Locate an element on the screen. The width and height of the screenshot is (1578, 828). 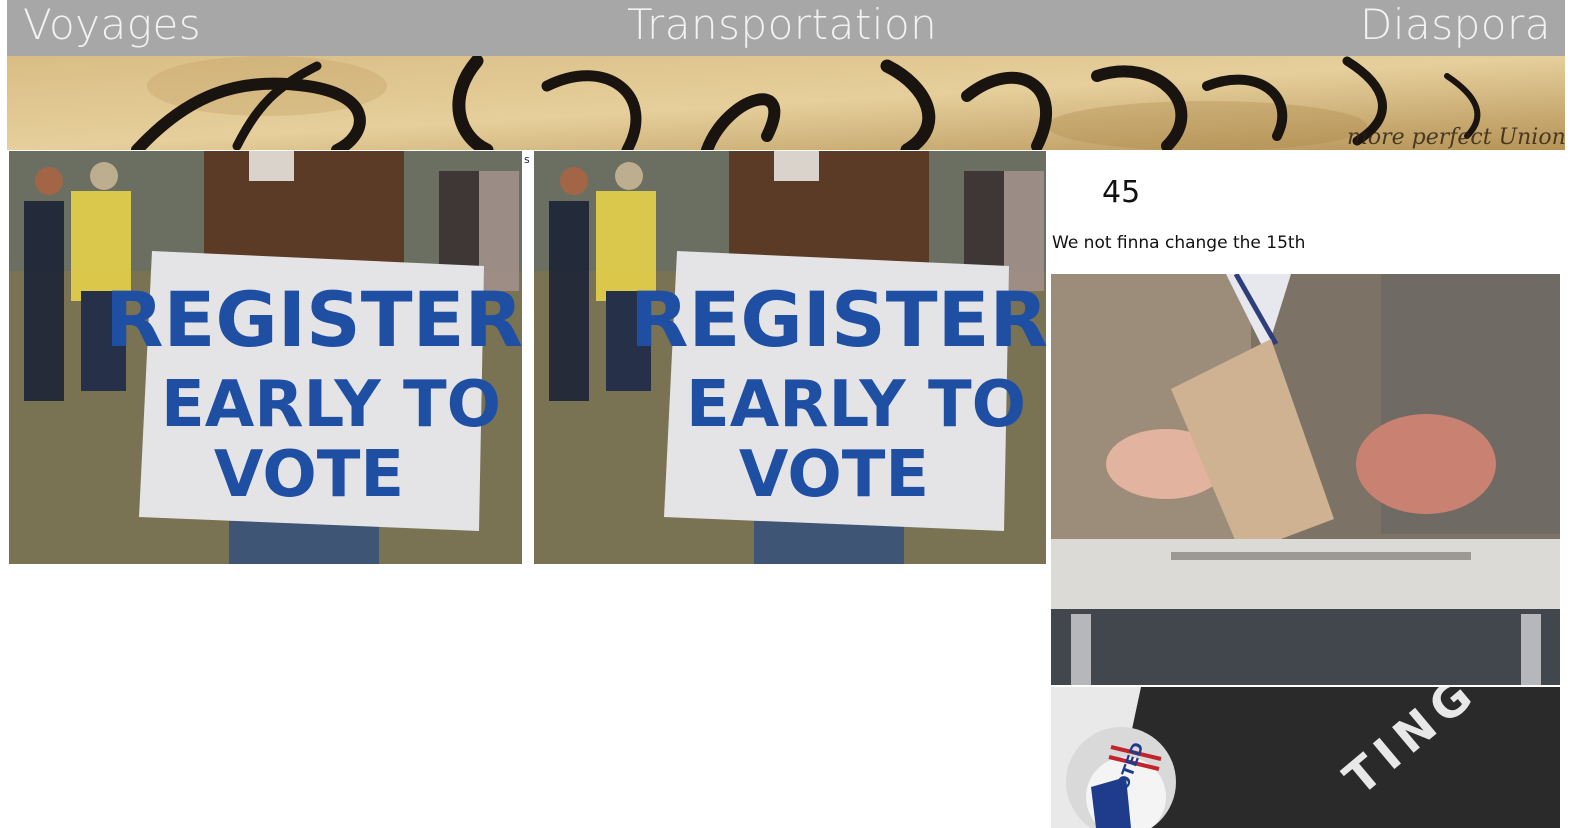
constitution-banner: more perfect Union is located at coordinates (786, 103).